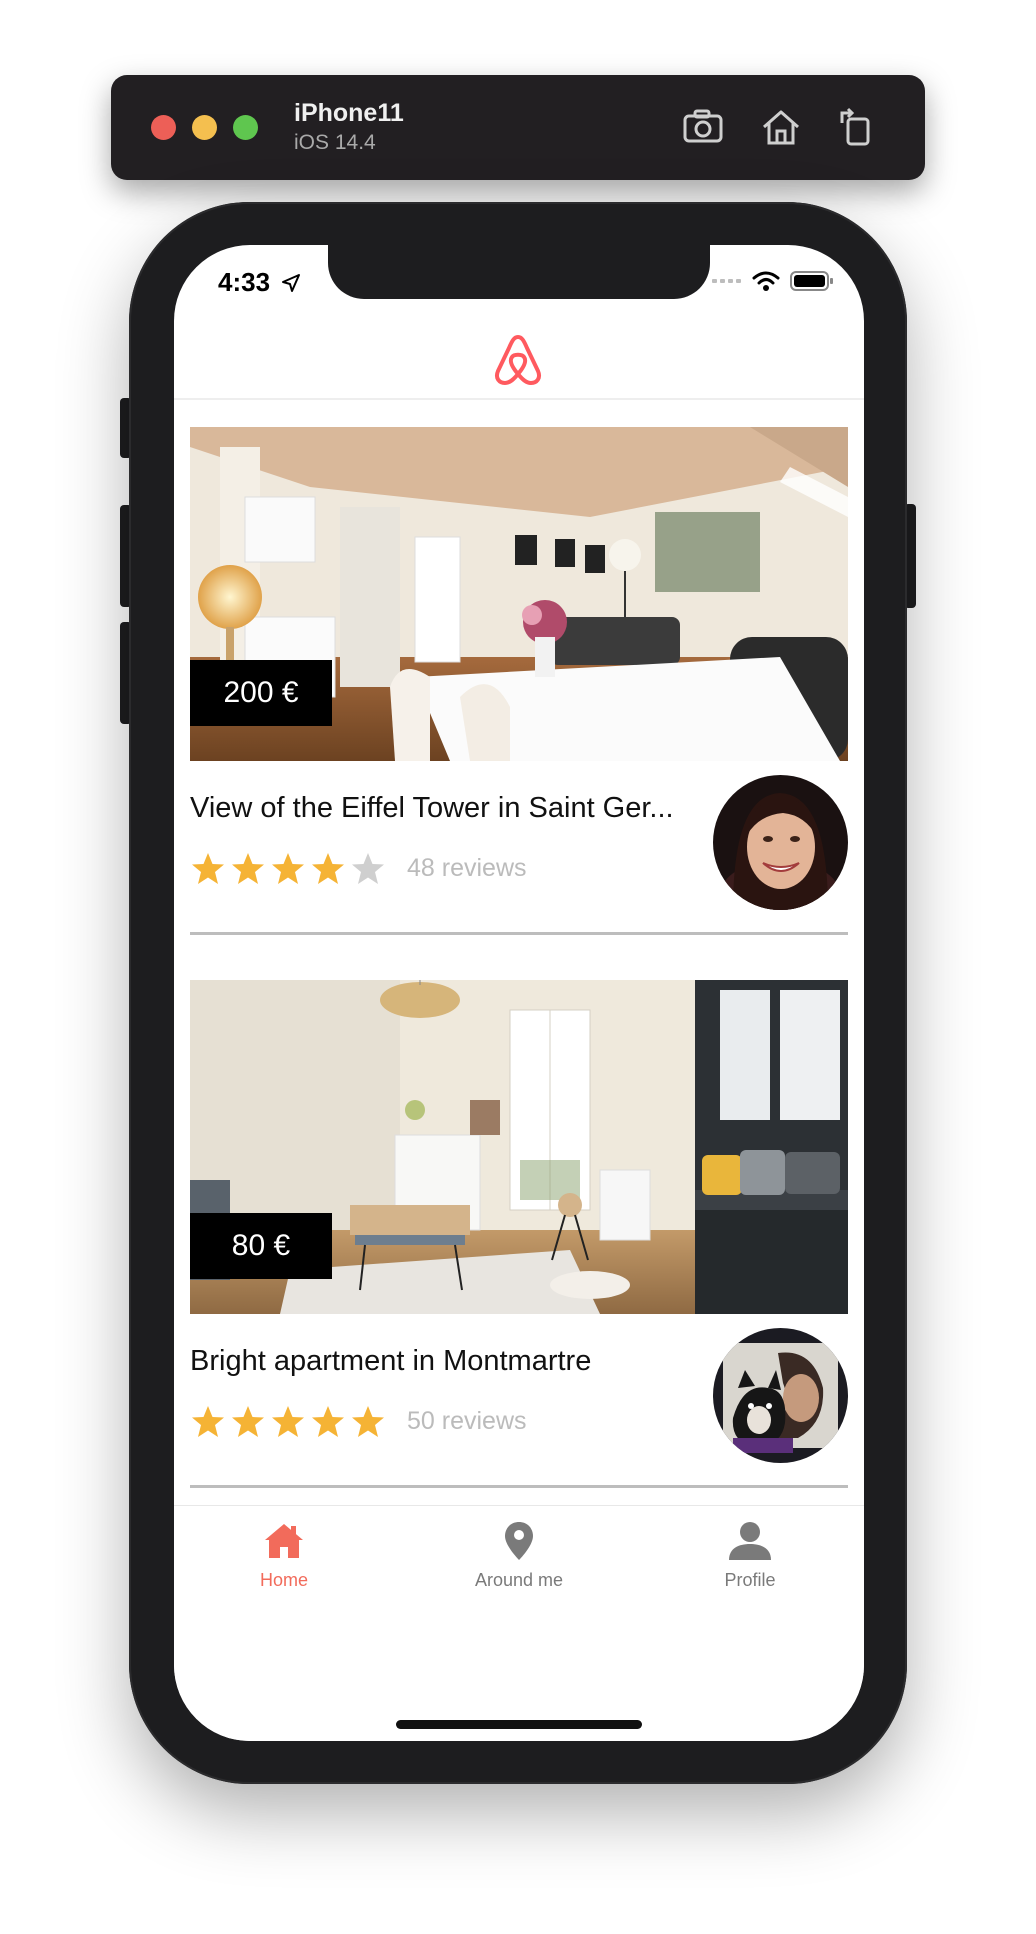 The image size is (1036, 1934). I want to click on simulator-toolbar: iPhone11 iOS 14.4, so click(518, 127).